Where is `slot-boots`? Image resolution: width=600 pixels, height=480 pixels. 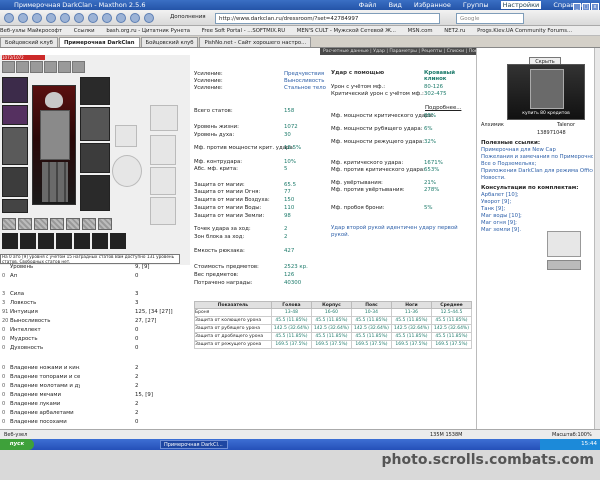 slot-boots is located at coordinates (95, 193).